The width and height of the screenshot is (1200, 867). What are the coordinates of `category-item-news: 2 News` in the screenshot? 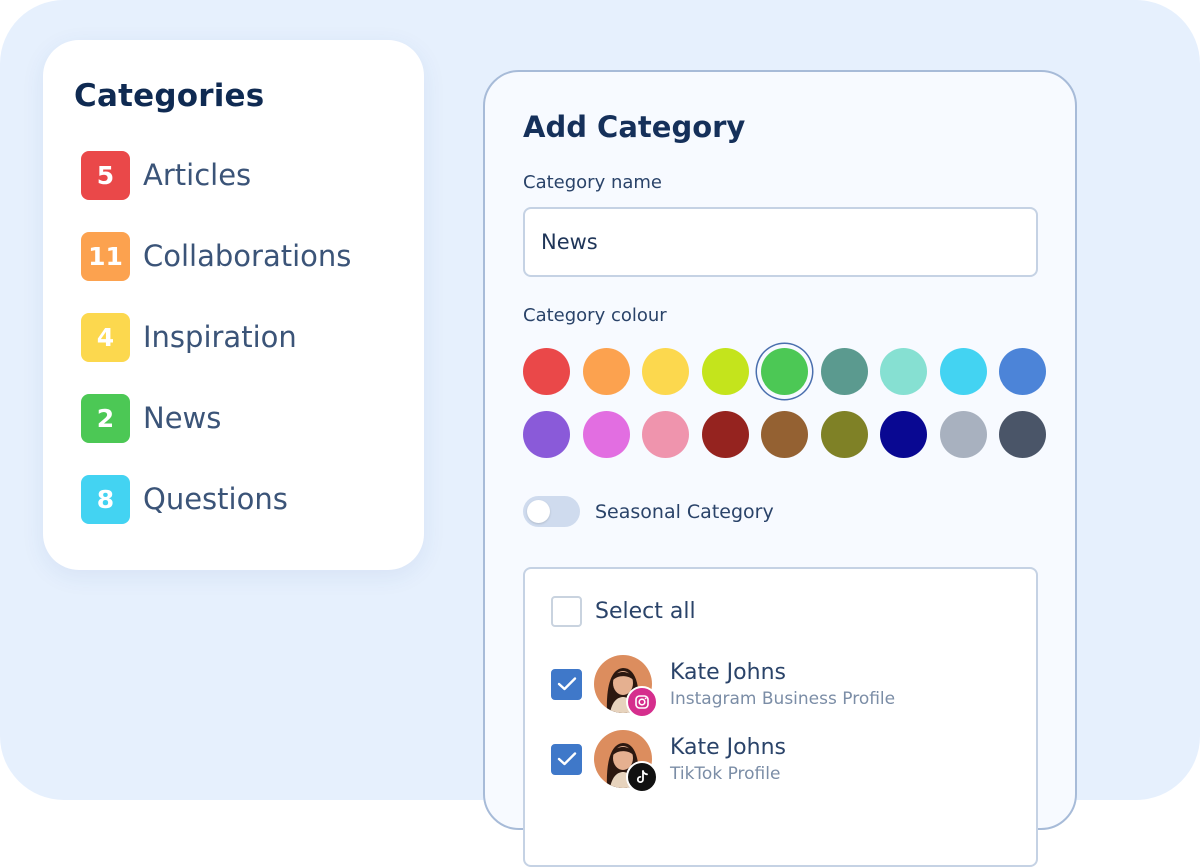 It's located at (151, 418).